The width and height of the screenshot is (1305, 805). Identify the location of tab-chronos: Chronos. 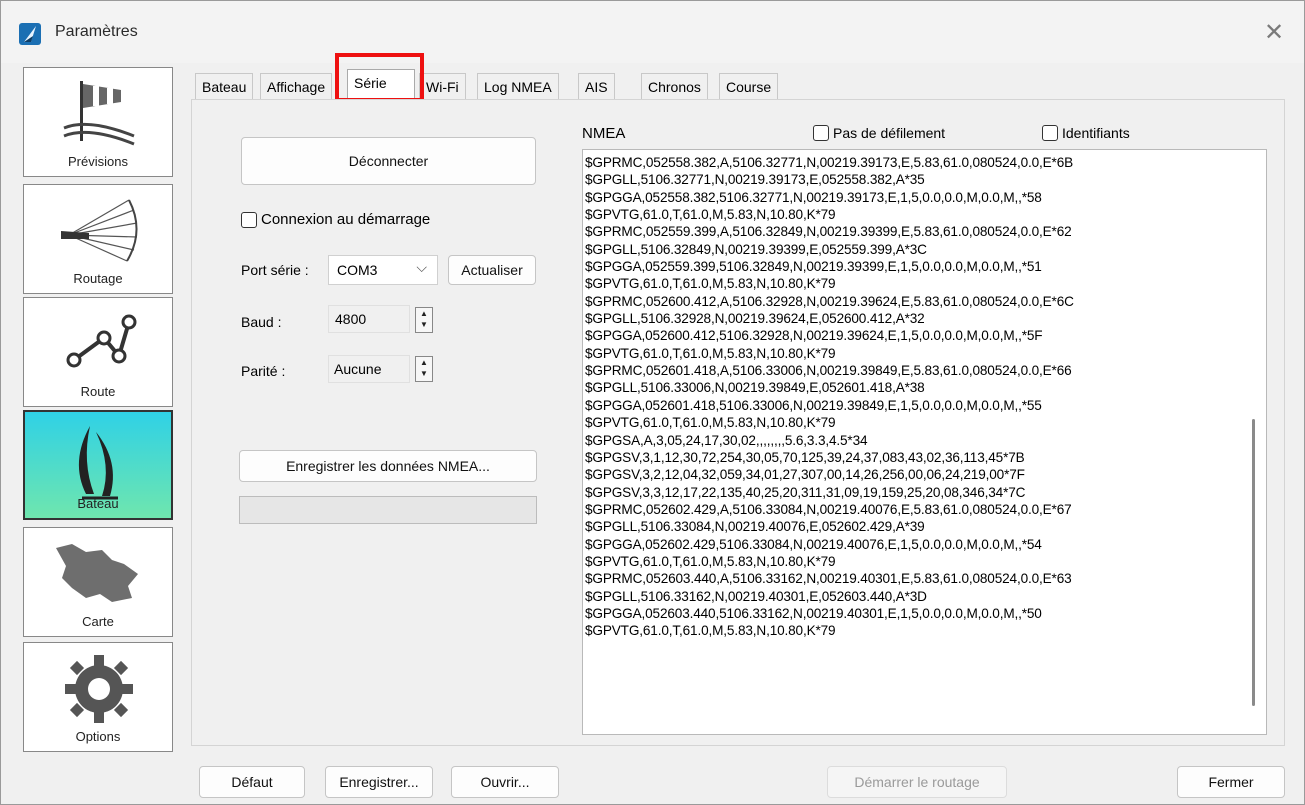
(674, 86).